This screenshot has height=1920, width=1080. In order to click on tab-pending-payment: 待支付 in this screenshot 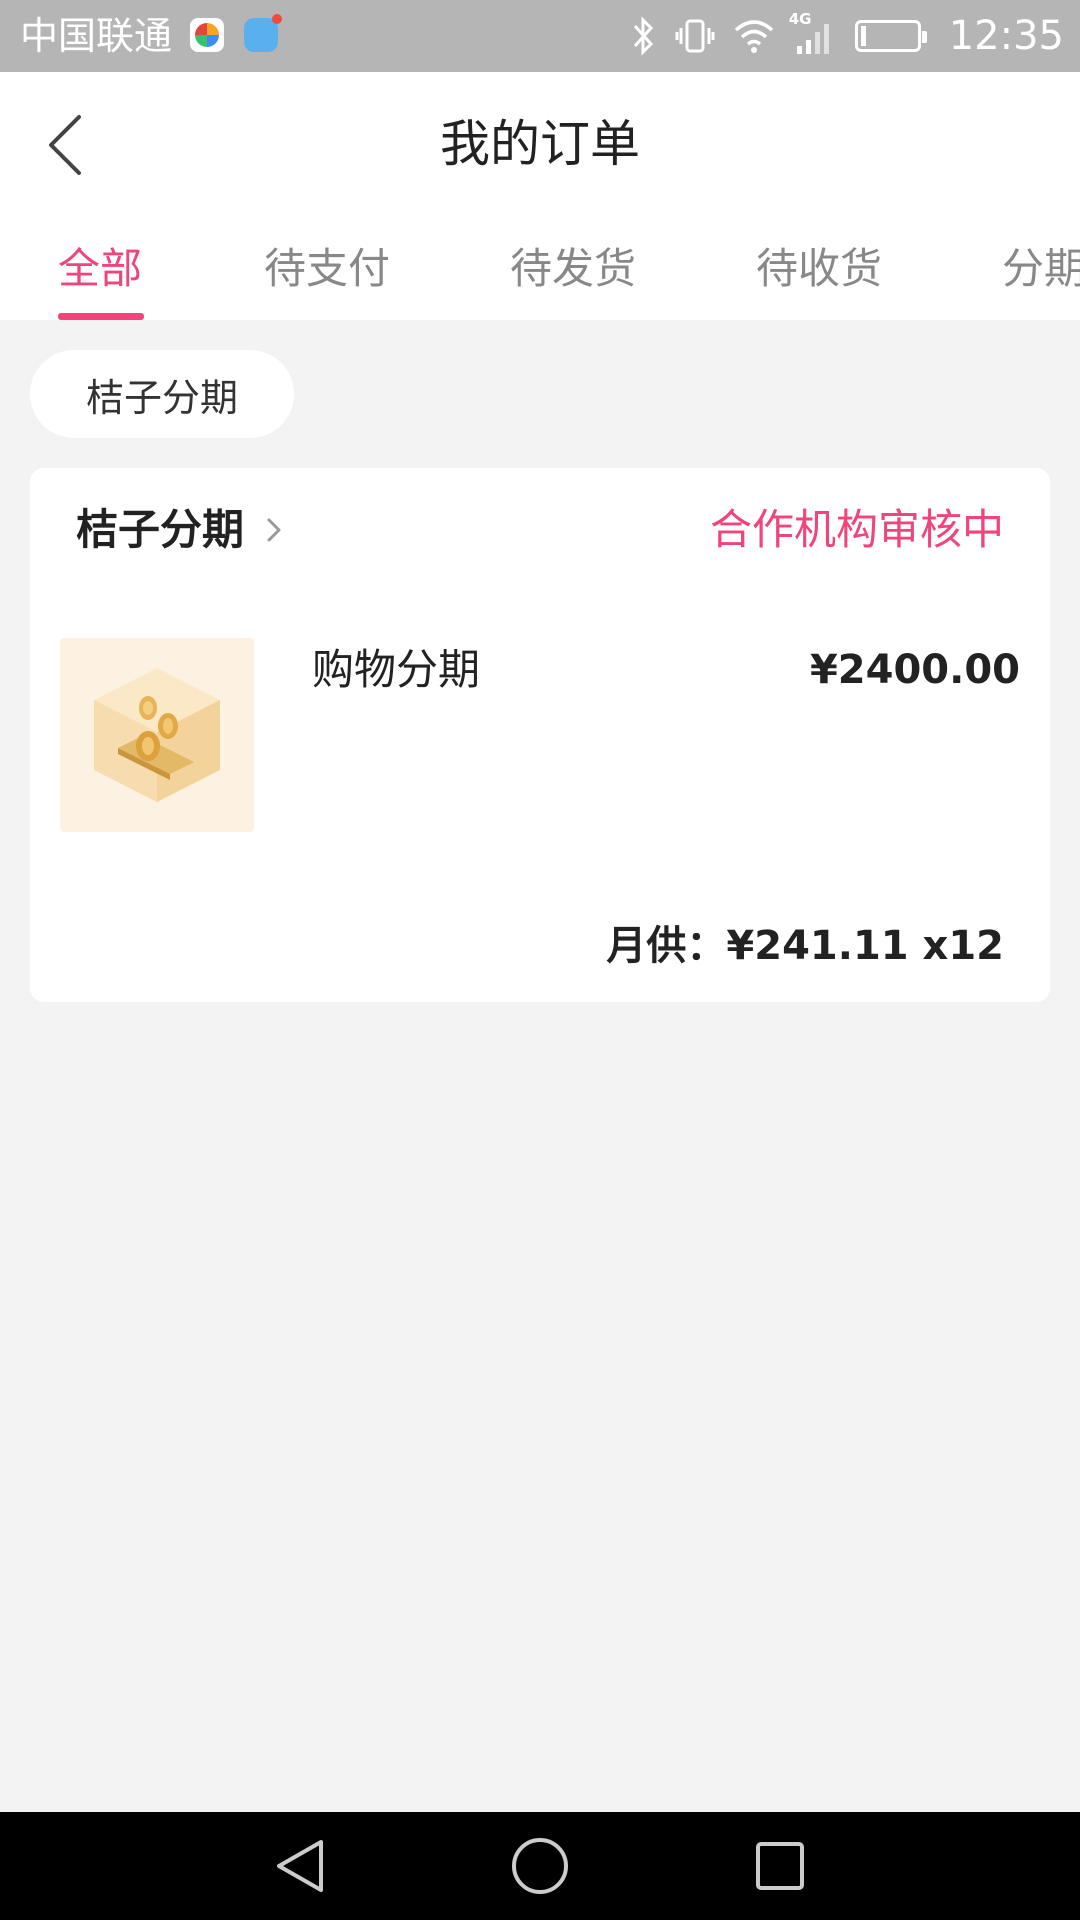, I will do `click(327, 269)`.